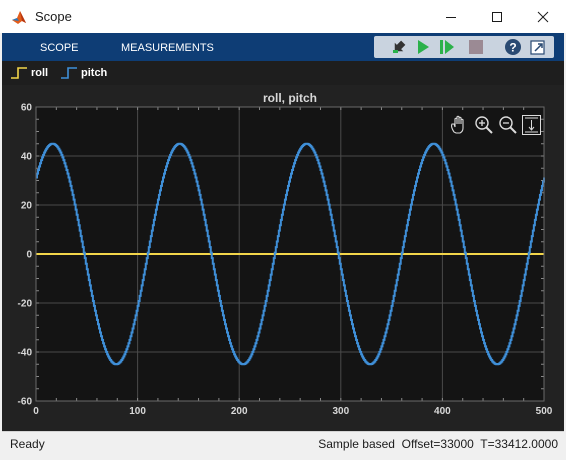 The height and width of the screenshot is (460, 566). Describe the element at coordinates (446, 47) in the screenshot. I see `step-forward-icon` at that location.